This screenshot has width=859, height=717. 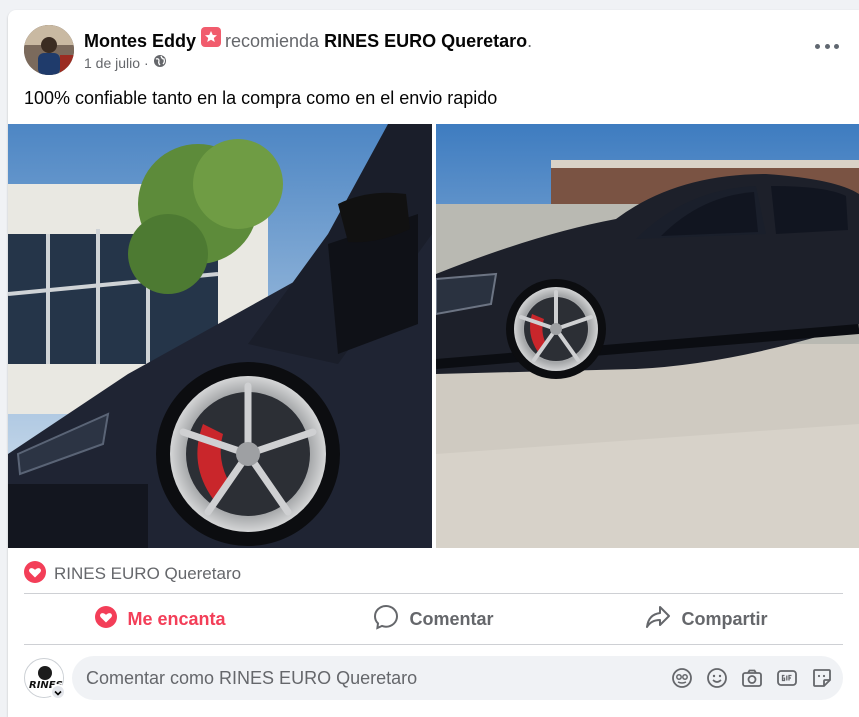 I want to click on chevron-down-icon, so click(x=58, y=692).